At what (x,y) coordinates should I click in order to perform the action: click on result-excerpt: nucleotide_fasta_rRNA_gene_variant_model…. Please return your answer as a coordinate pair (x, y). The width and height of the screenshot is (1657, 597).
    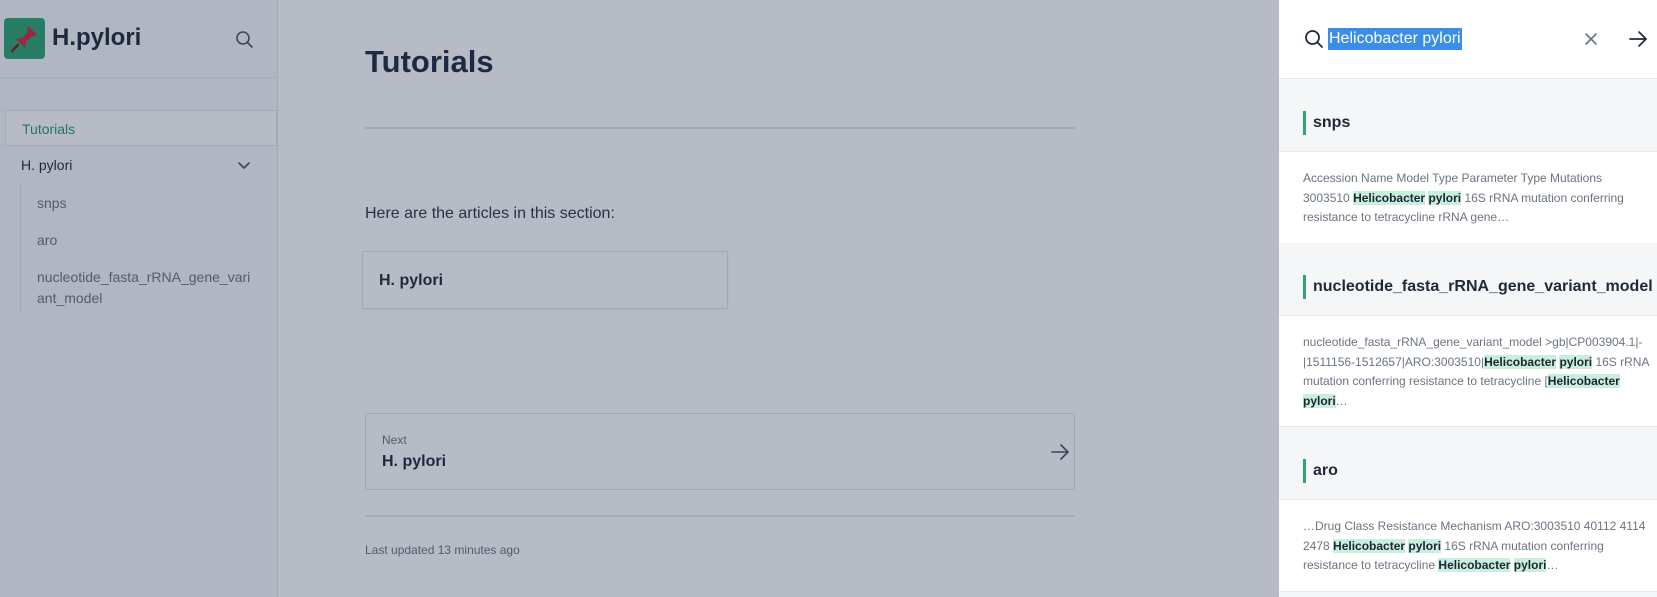
    Looking at the image, I should click on (1468, 371).